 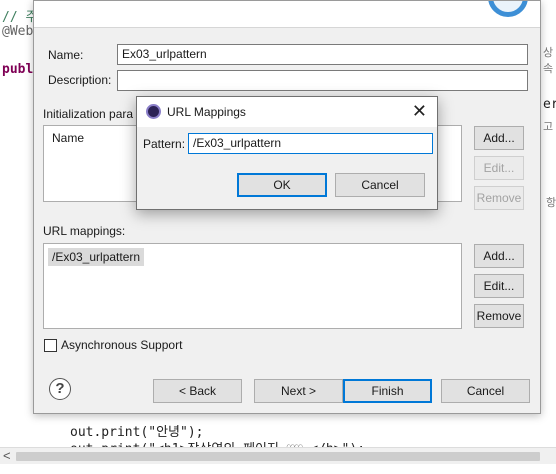 What do you see at coordinates (499, 198) in the screenshot?
I see `init-remove-button: Remove` at bounding box center [499, 198].